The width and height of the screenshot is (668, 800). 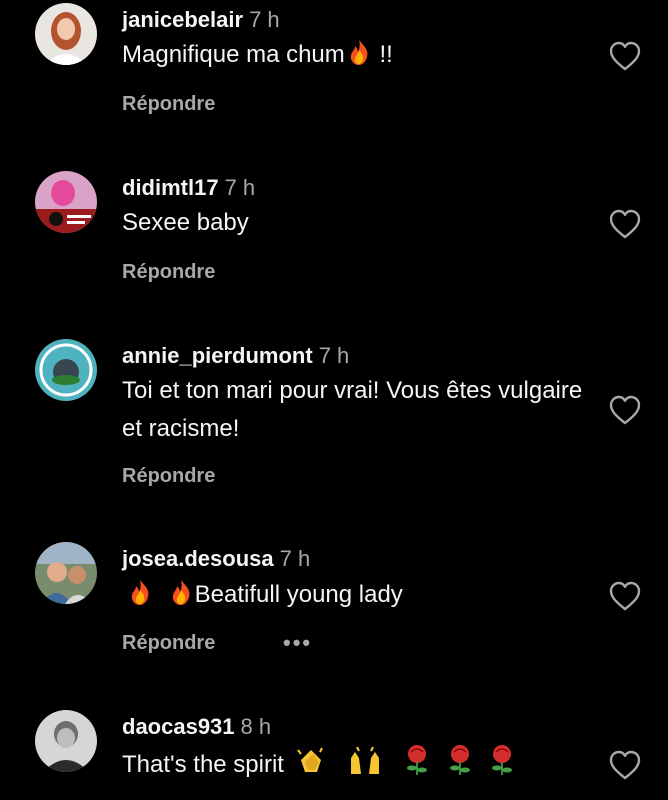 I want to click on comment-text: Sexee baby, so click(x=185, y=222).